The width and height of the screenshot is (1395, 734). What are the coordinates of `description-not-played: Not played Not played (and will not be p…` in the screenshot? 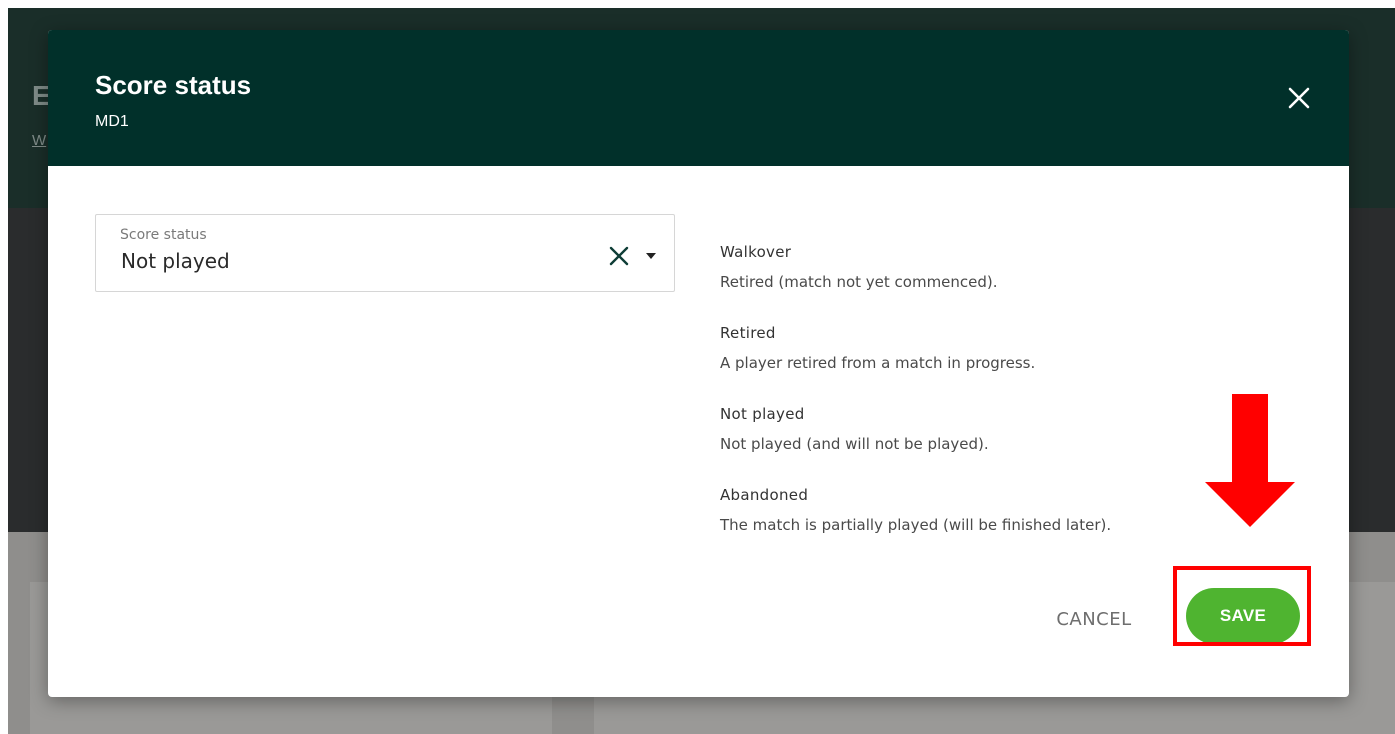 It's located at (854, 429).